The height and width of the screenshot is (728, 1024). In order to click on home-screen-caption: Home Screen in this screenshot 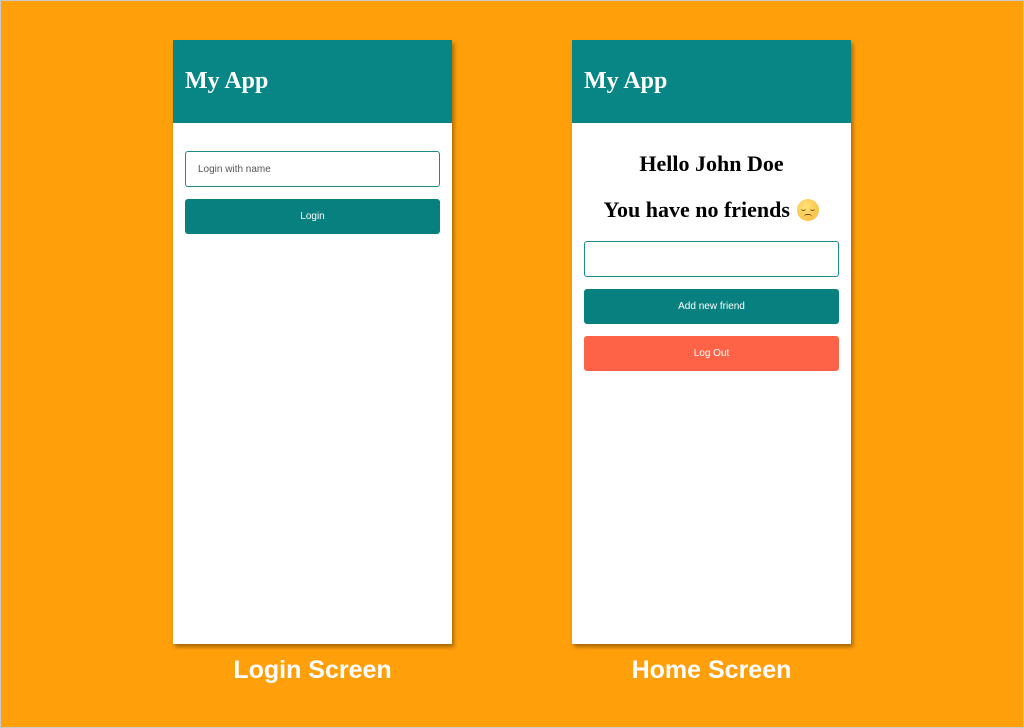, I will do `click(711, 670)`.